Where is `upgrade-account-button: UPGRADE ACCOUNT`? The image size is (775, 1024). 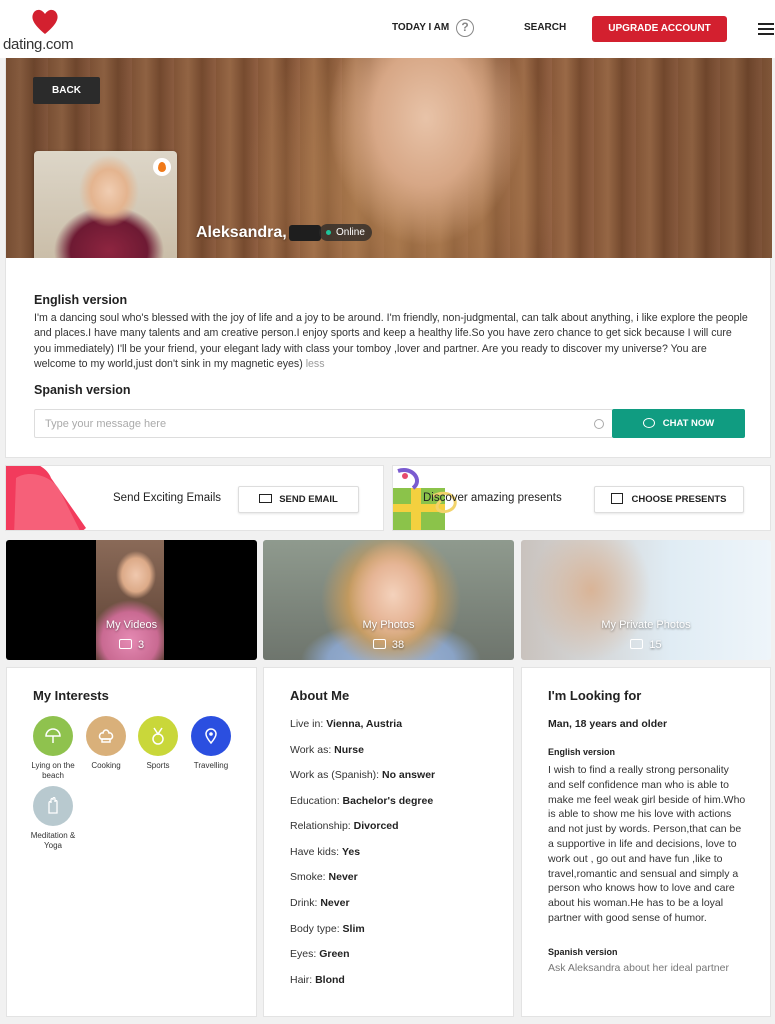
upgrade-account-button: UPGRADE ACCOUNT is located at coordinates (659, 29).